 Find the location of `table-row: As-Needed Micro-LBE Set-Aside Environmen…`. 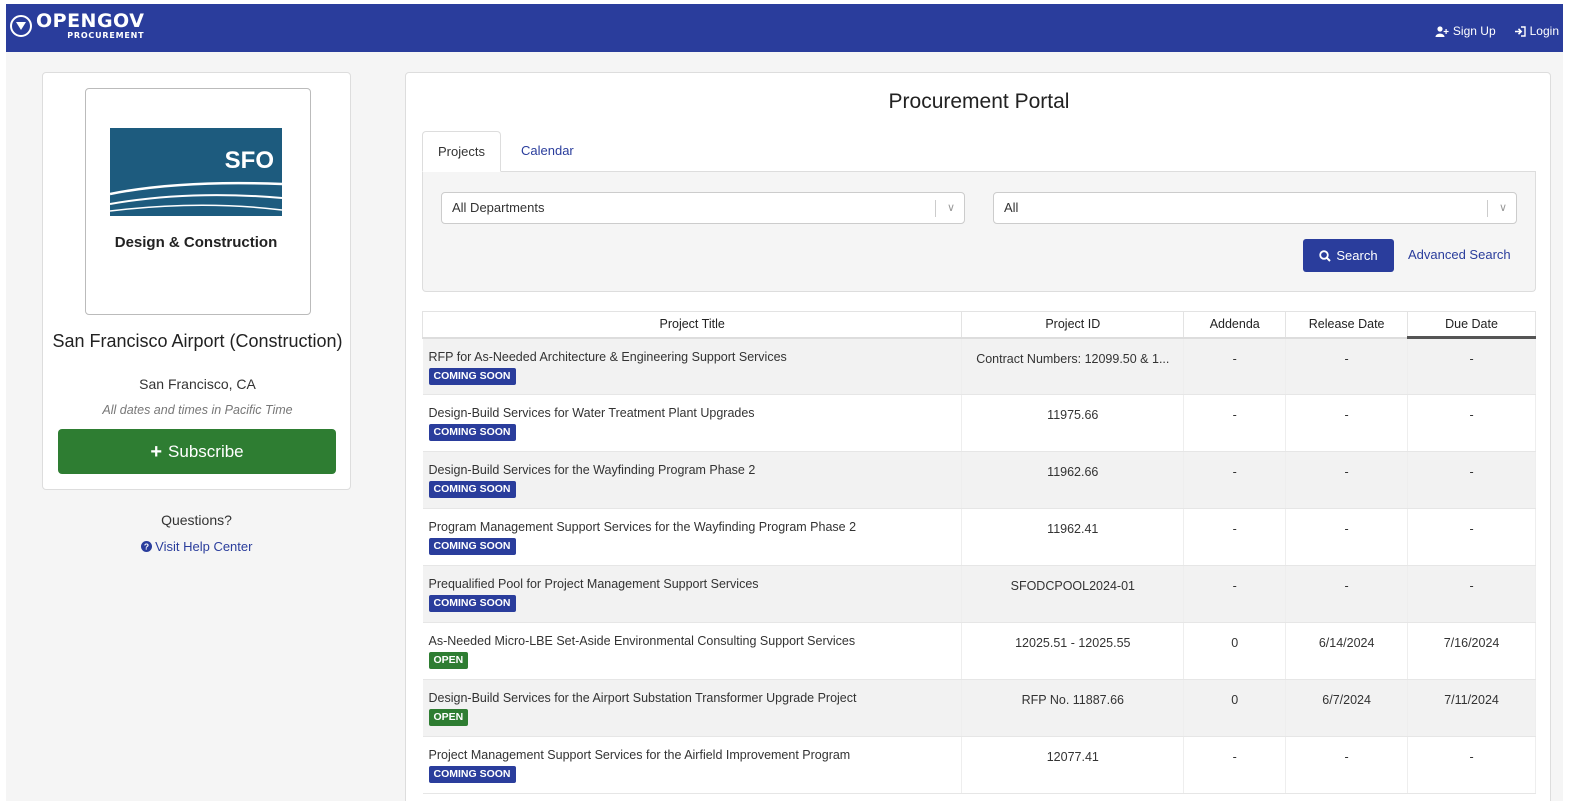

table-row: As-Needed Micro-LBE Set-Aside Environmen… is located at coordinates (979, 651).